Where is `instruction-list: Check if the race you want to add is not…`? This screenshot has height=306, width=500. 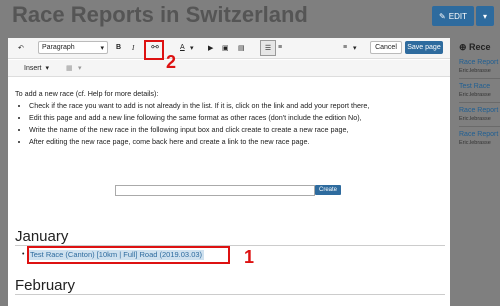
instruction-list: Check if the race you want to add is not… is located at coordinates (230, 124).